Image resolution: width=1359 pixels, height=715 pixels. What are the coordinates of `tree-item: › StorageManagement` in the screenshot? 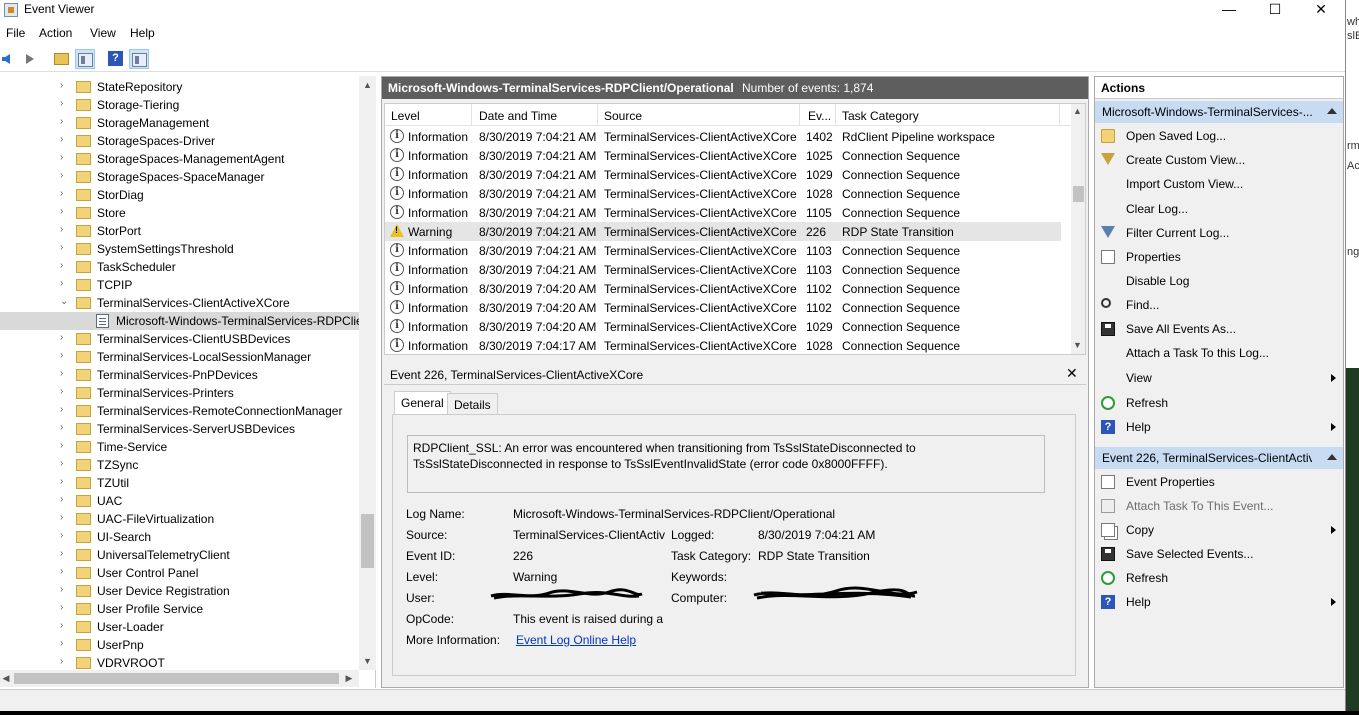 It's located at (180, 123).